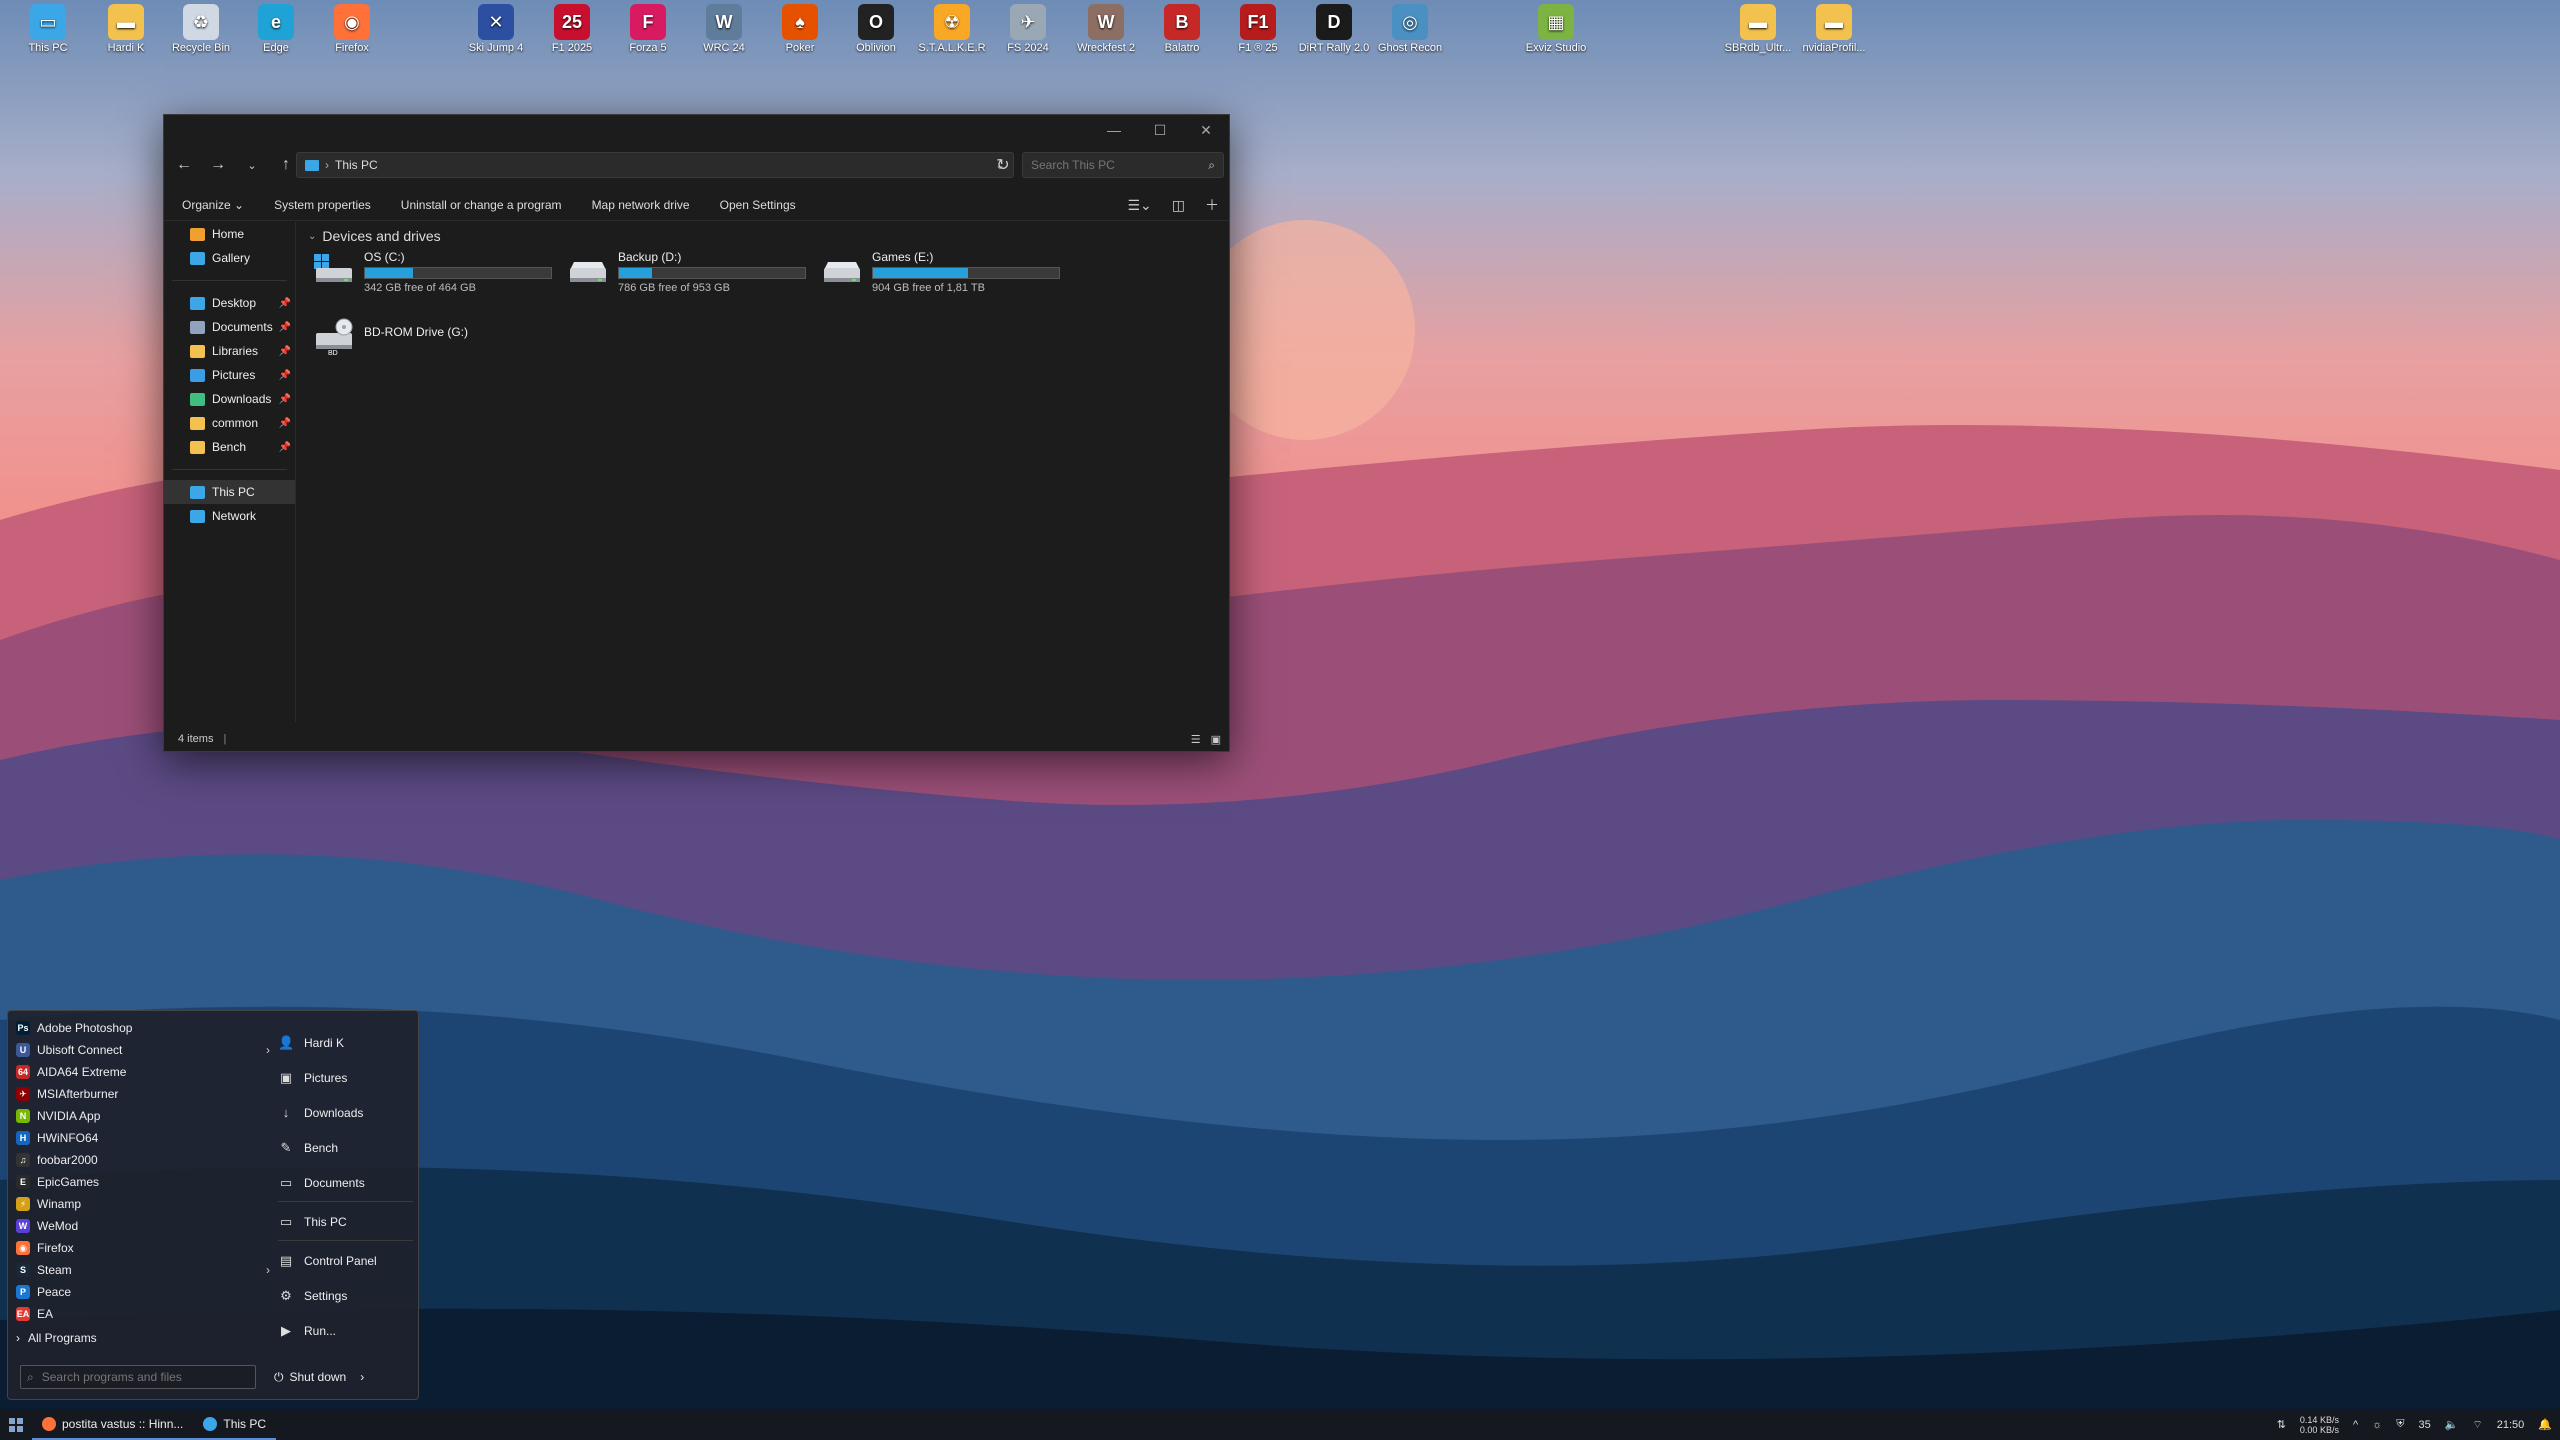  What do you see at coordinates (143, 1270) in the screenshot?
I see `program-steam: S Steam ›` at bounding box center [143, 1270].